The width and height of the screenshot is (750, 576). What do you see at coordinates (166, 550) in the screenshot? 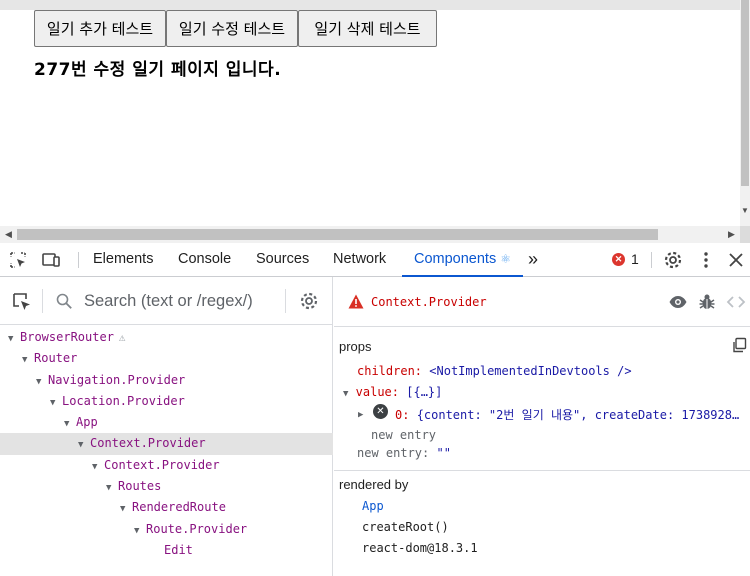
I see `tree-node: Edit` at bounding box center [166, 550].